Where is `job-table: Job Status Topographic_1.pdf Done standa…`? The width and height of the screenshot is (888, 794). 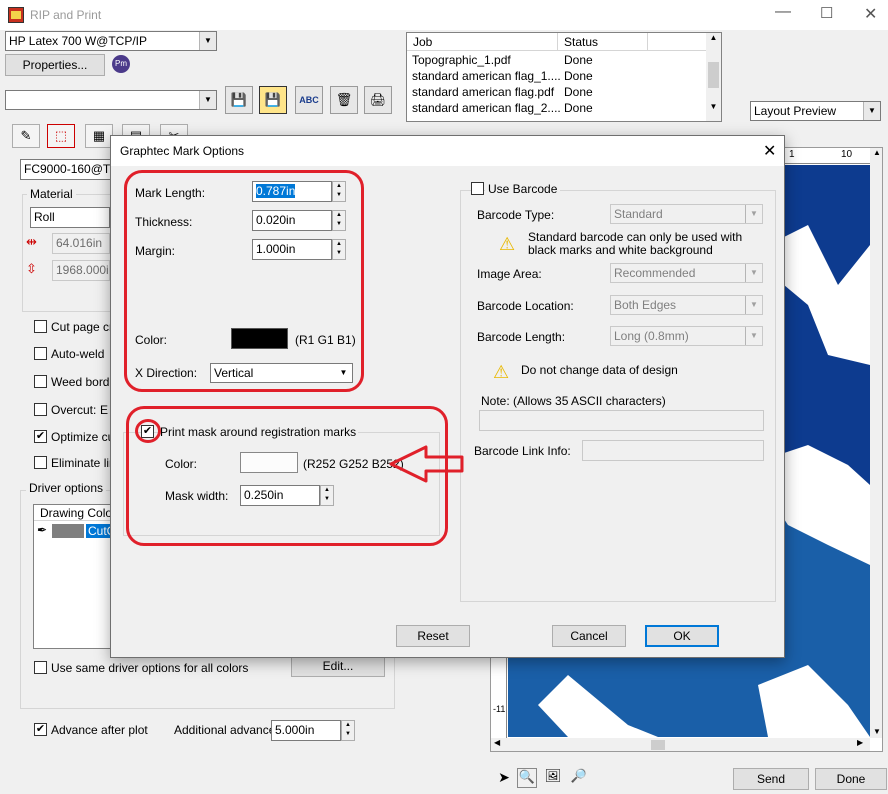
job-table: Job Status Topographic_1.pdf Done standa… is located at coordinates (564, 77).